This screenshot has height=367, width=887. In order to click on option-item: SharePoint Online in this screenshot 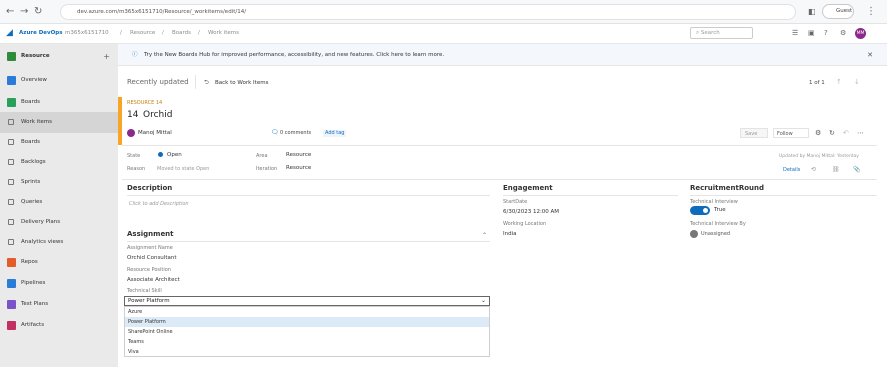, I will do `click(307, 332)`.